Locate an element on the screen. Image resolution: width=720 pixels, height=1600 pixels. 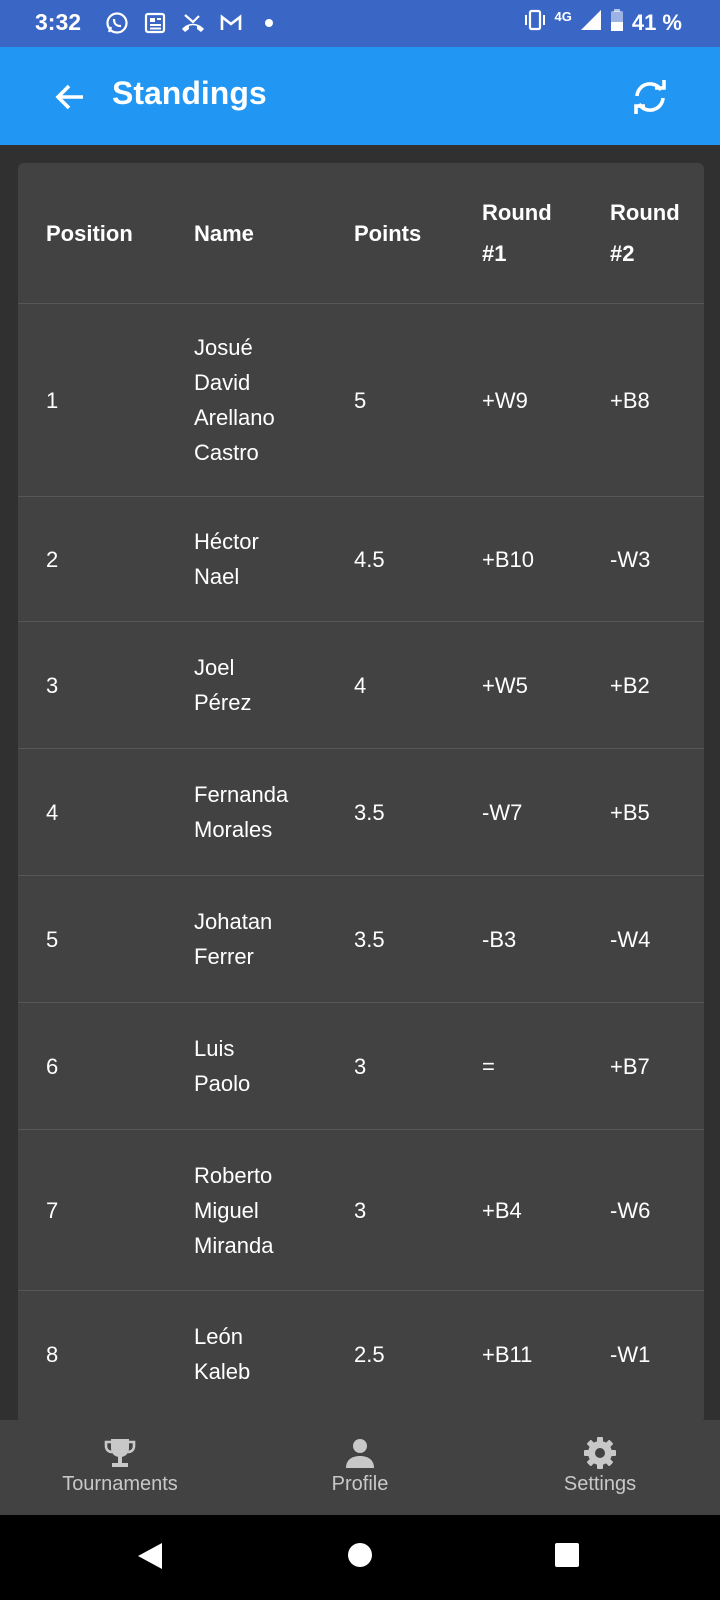
name-part: Fernanda is located at coordinates (241, 794).